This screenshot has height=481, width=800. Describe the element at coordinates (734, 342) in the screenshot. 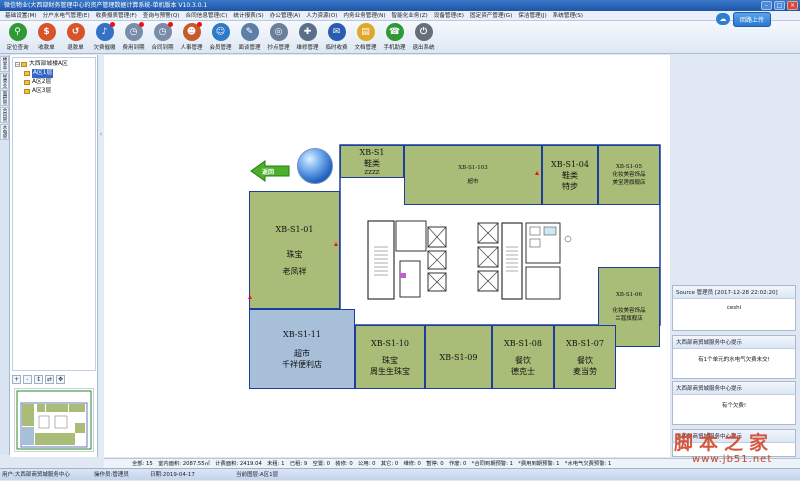

I see `notification-header: 大西部商贸城服务中心提示` at that location.